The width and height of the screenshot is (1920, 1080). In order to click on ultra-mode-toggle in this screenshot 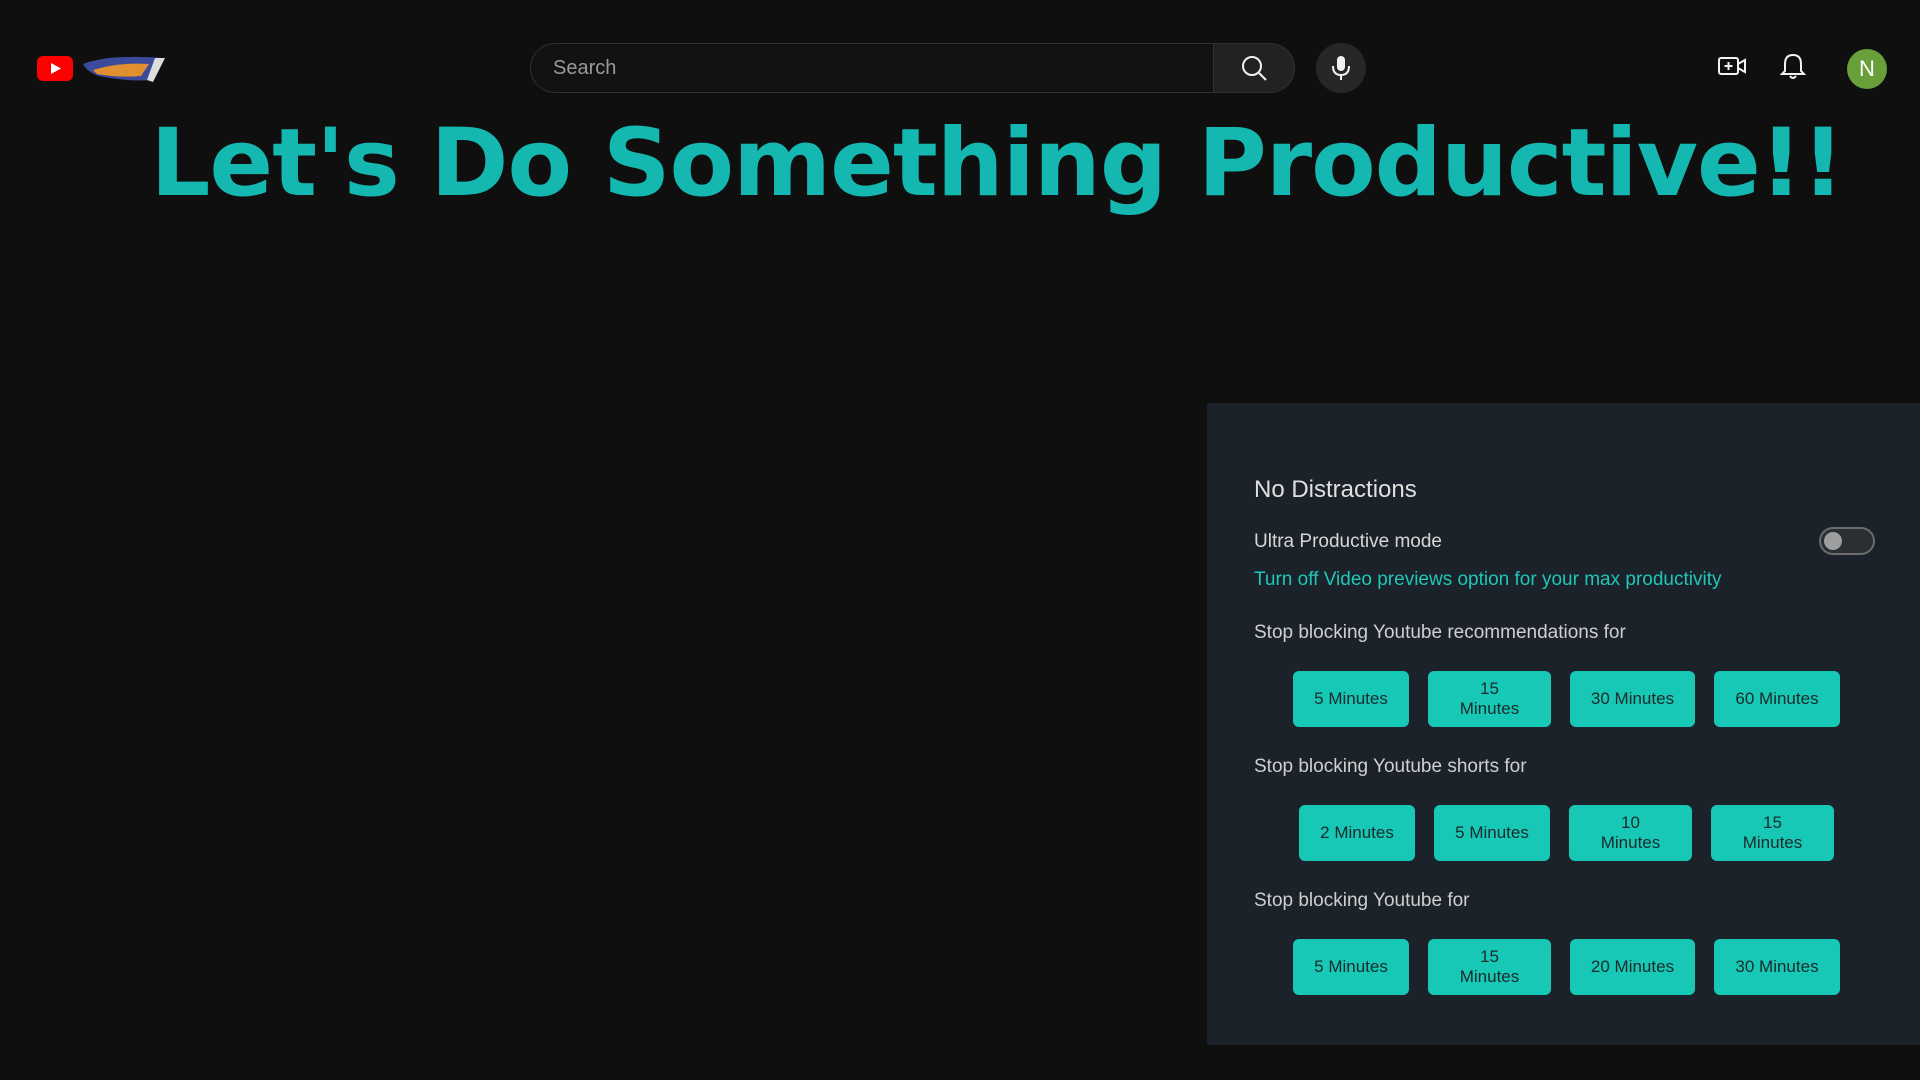, I will do `click(1847, 541)`.